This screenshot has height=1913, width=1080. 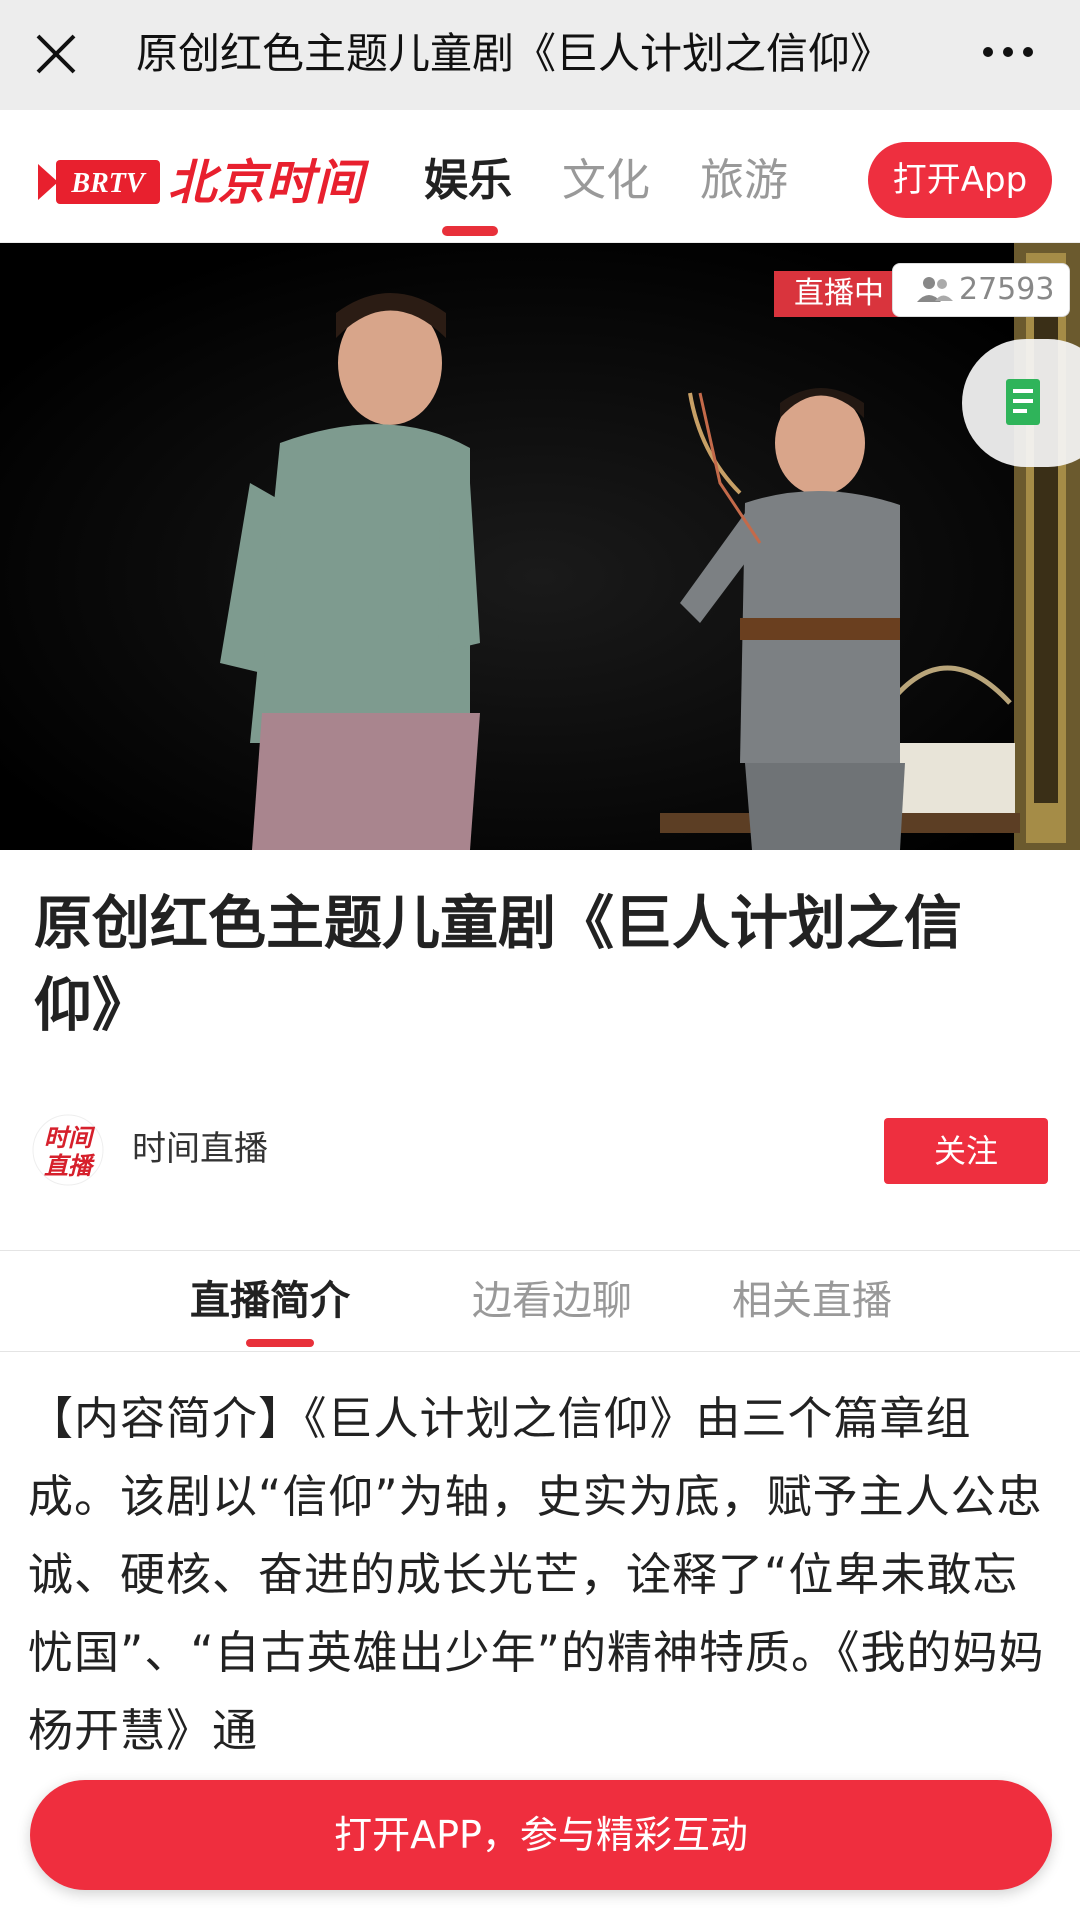 What do you see at coordinates (1007, 289) in the screenshot?
I see `viewer-count: 27593` at bounding box center [1007, 289].